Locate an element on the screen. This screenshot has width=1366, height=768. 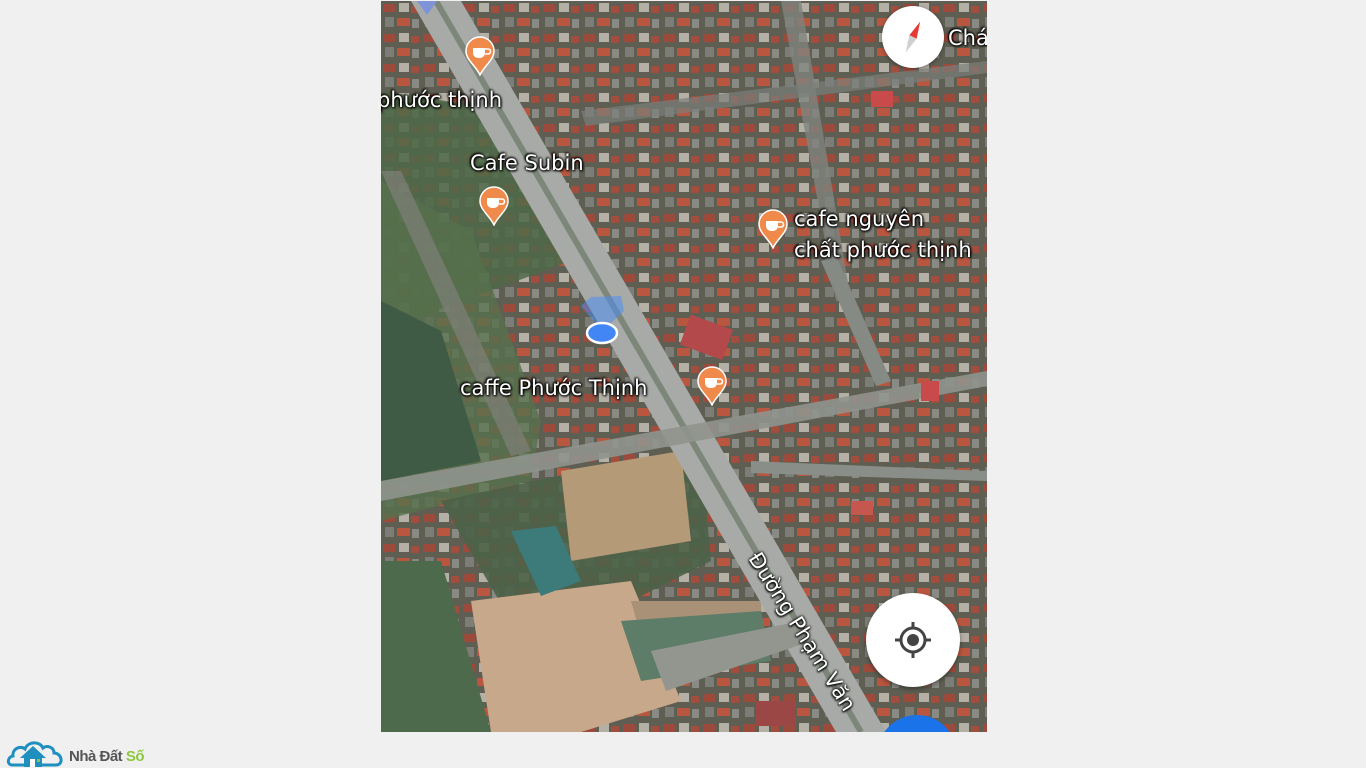
compass-button is located at coordinates (913, 37).